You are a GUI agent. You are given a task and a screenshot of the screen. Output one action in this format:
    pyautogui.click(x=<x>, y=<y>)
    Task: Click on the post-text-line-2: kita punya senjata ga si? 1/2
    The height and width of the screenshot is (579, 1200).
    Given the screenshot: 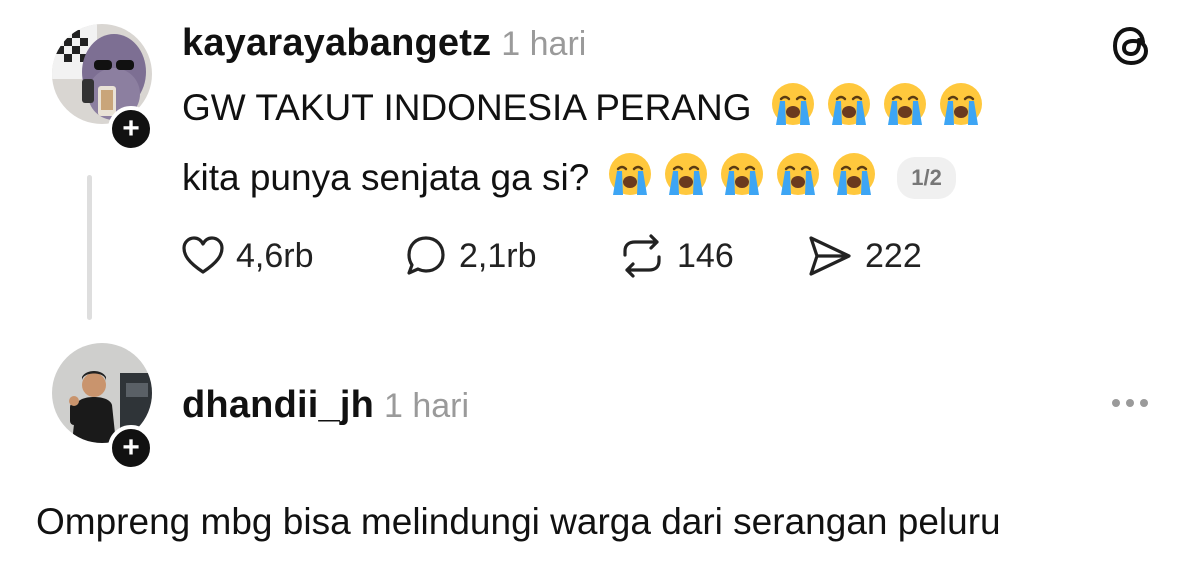 What is the action you would take?
    pyautogui.click(x=569, y=178)
    